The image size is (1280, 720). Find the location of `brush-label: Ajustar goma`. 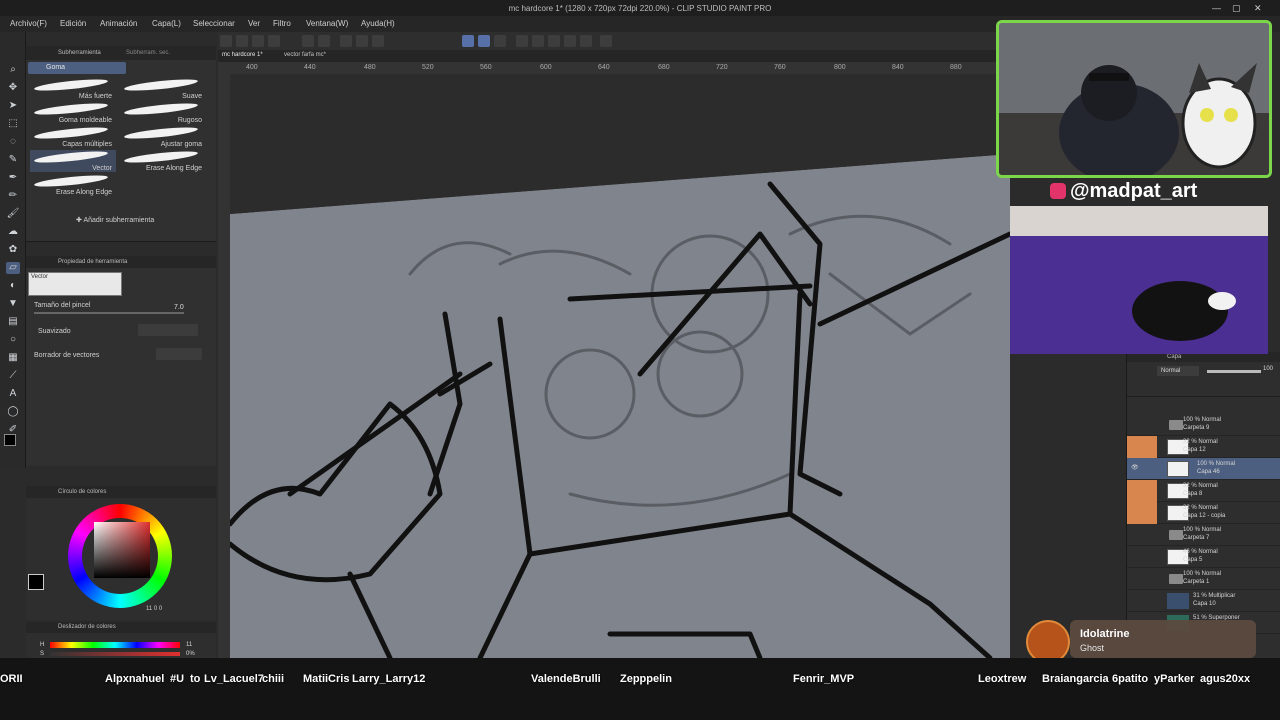

brush-label: Ajustar goma is located at coordinates (181, 144).